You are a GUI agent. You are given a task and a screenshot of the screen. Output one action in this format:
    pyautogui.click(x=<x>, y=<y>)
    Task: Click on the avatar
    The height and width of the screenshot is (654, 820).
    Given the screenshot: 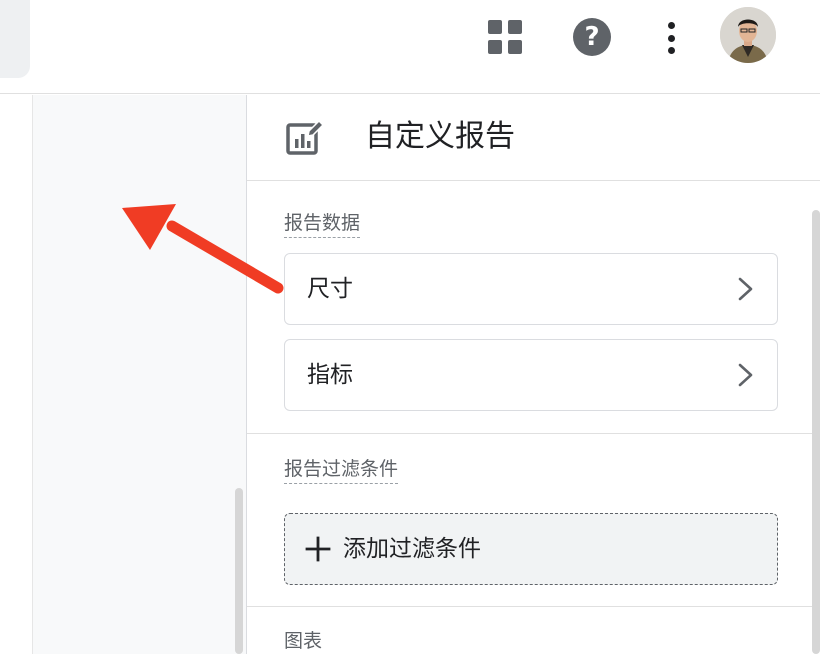 What is the action you would take?
    pyautogui.click(x=748, y=35)
    